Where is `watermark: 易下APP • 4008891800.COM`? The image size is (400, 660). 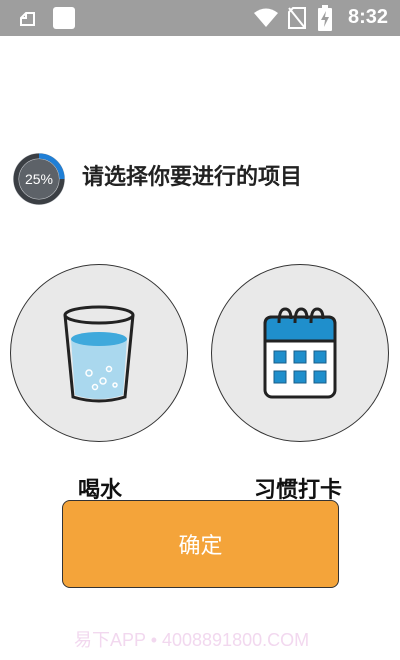
watermark: 易下APP • 4008891800.COM is located at coordinates (192, 640).